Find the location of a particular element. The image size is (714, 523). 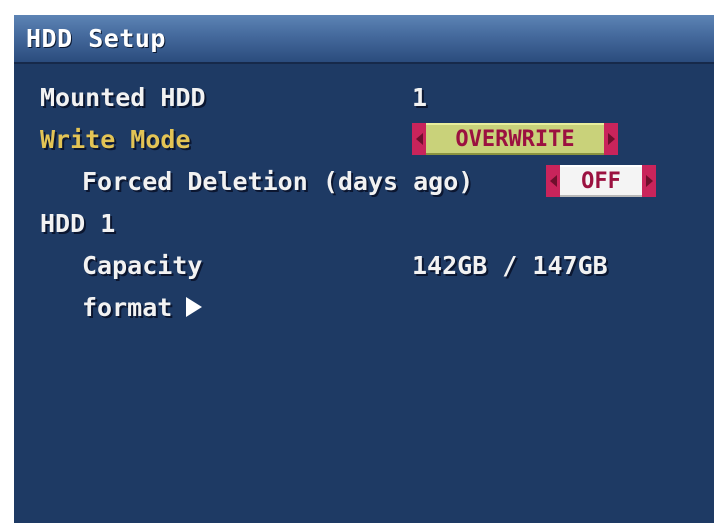

window-title: HDD Setup is located at coordinates (96, 38).